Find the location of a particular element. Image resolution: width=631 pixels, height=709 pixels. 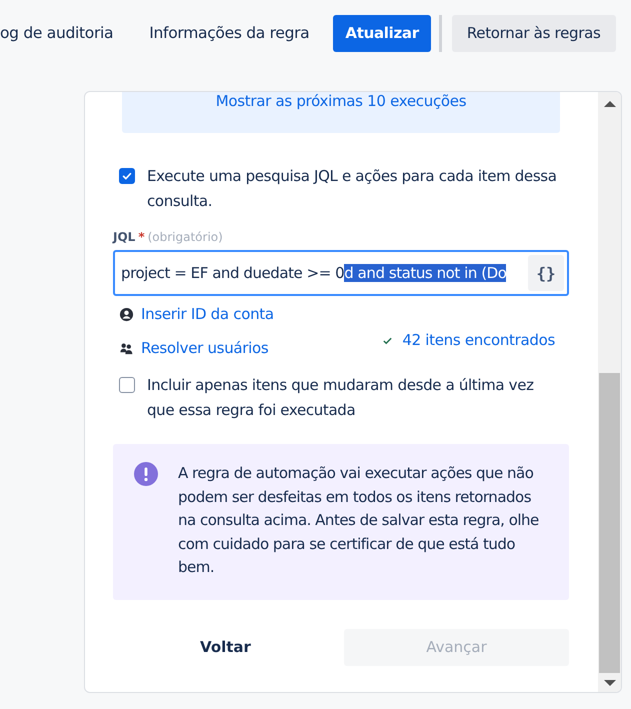

link: Resolver usuários is located at coordinates (204, 348).